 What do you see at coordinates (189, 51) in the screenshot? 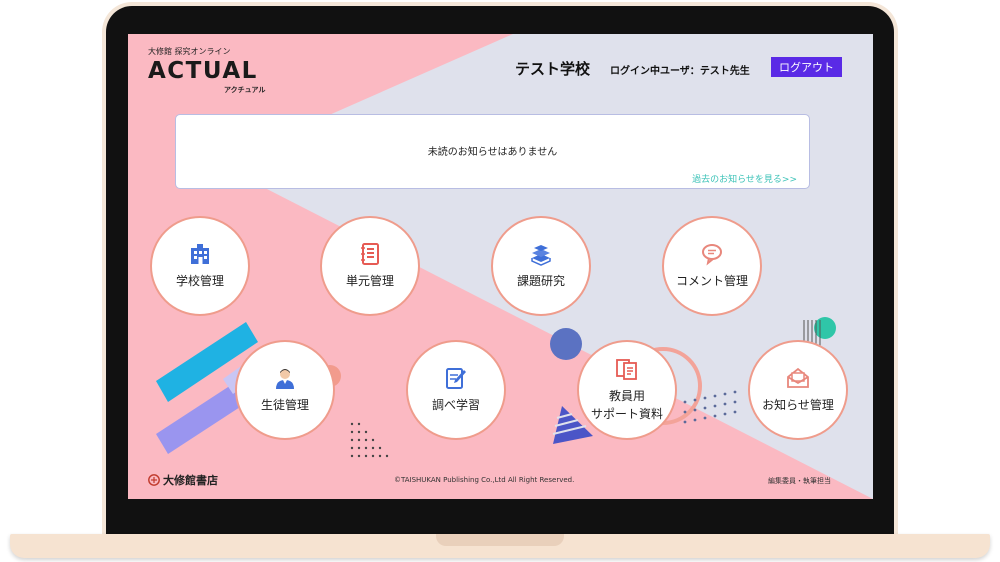
I see `service-tagline: 大修館 探究オンライン` at bounding box center [189, 51].